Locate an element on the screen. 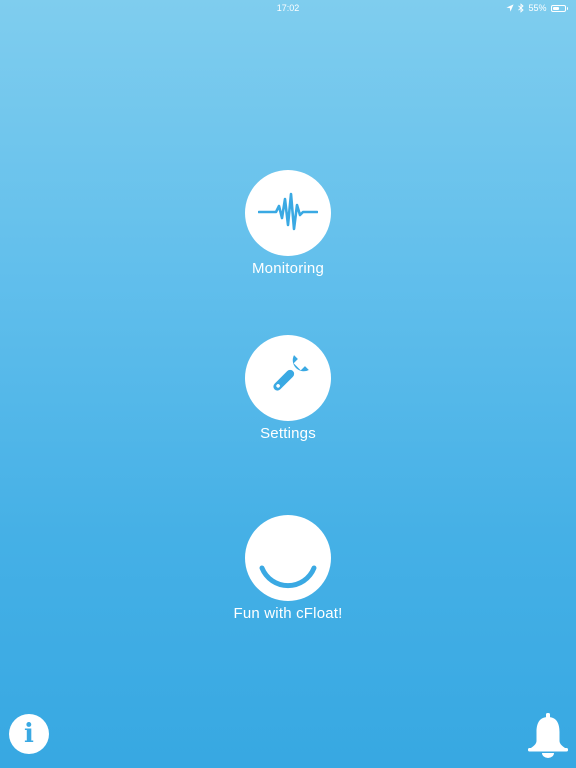  info-icon: i is located at coordinates (29, 734).